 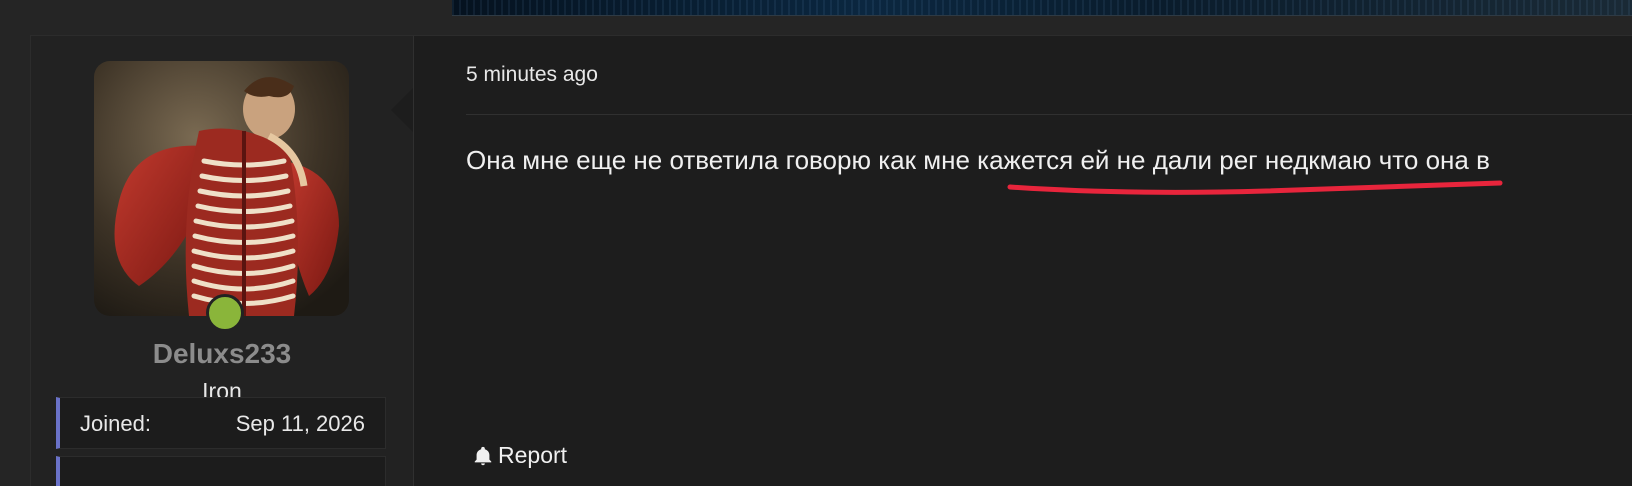 What do you see at coordinates (1042, 8) in the screenshot?
I see `header-banner` at bounding box center [1042, 8].